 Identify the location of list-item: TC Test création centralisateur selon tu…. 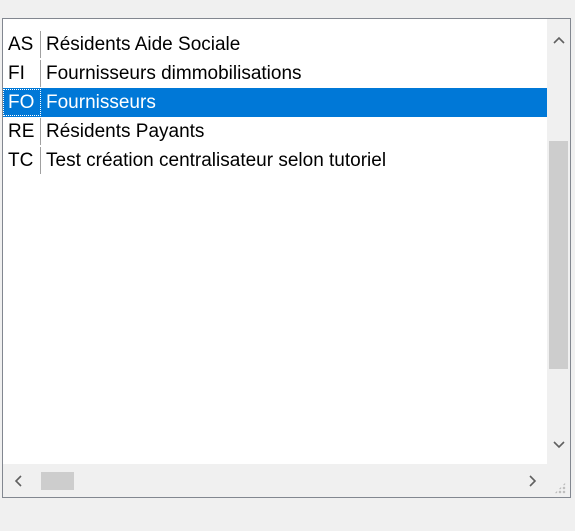
(275, 160).